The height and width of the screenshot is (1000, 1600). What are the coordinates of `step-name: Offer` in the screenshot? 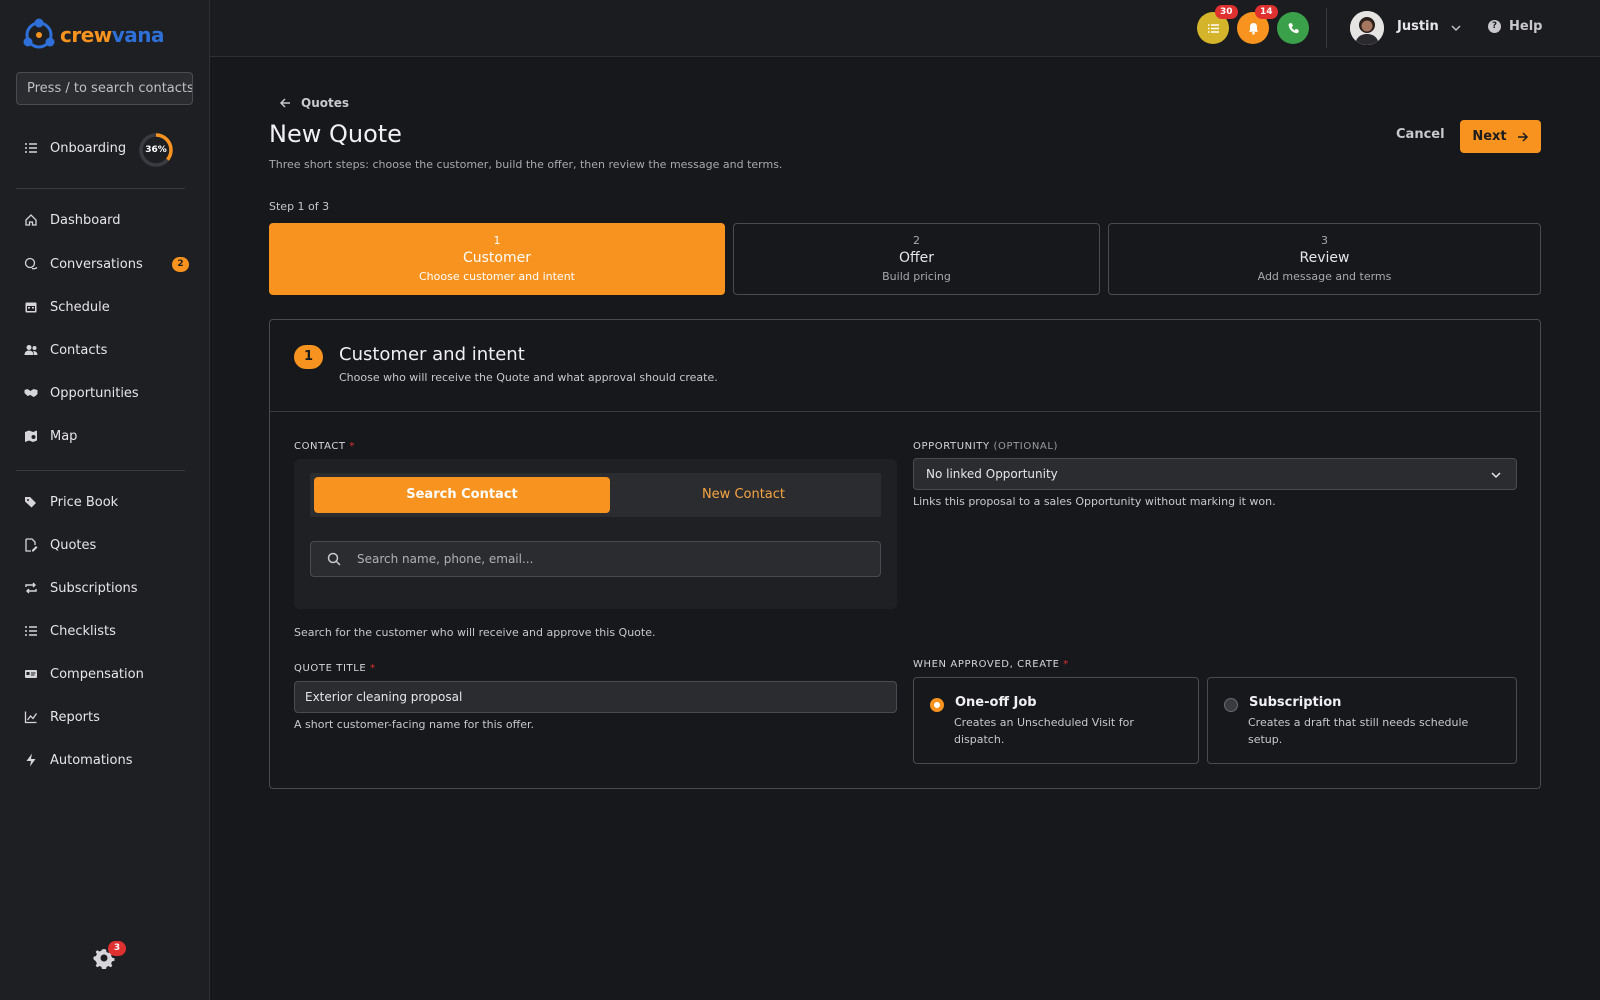 It's located at (916, 258).